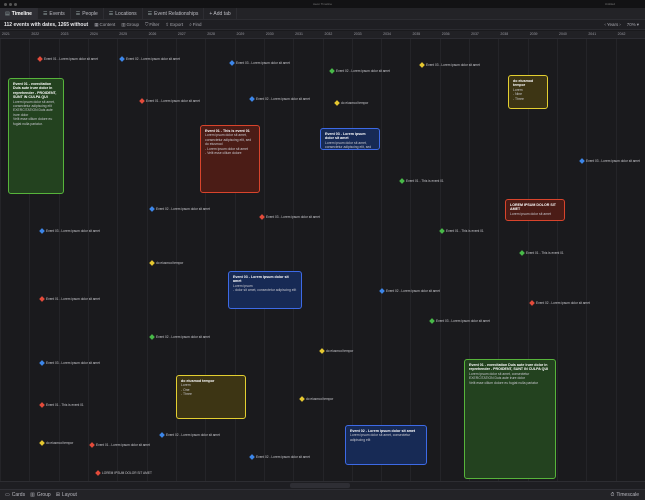 The height and width of the screenshot is (500, 645). Describe the element at coordinates (150, 13) in the screenshot. I see `relationships-icon: ☰` at that location.